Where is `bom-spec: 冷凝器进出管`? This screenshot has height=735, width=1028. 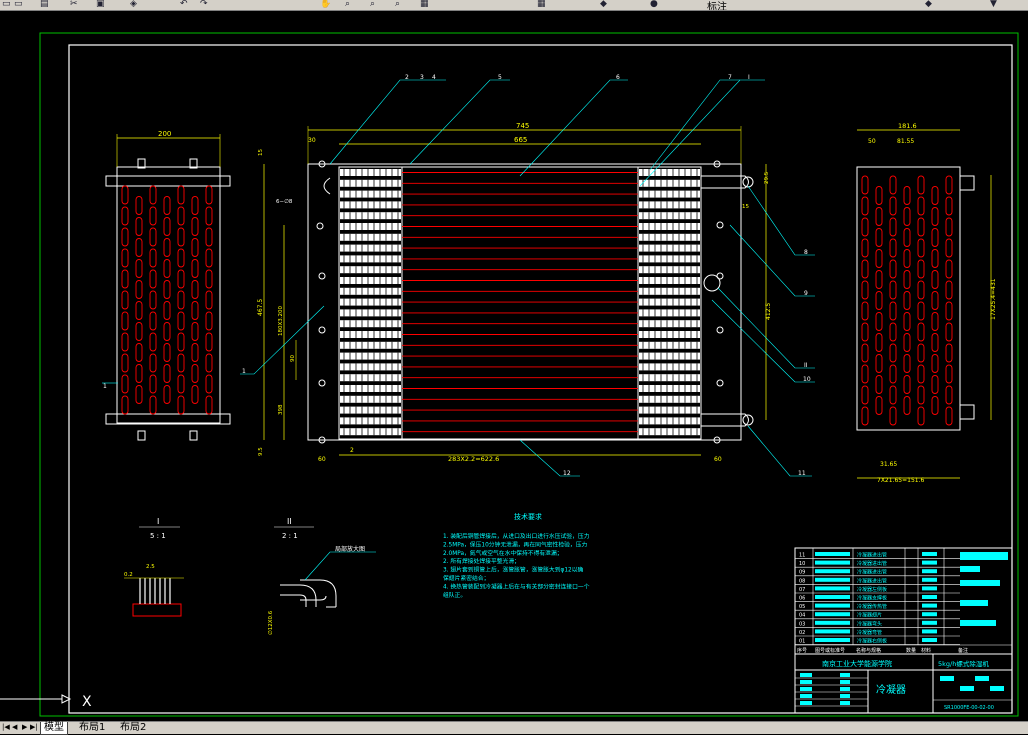
bom-spec: 冷凝器进出管 is located at coordinates (872, 572).